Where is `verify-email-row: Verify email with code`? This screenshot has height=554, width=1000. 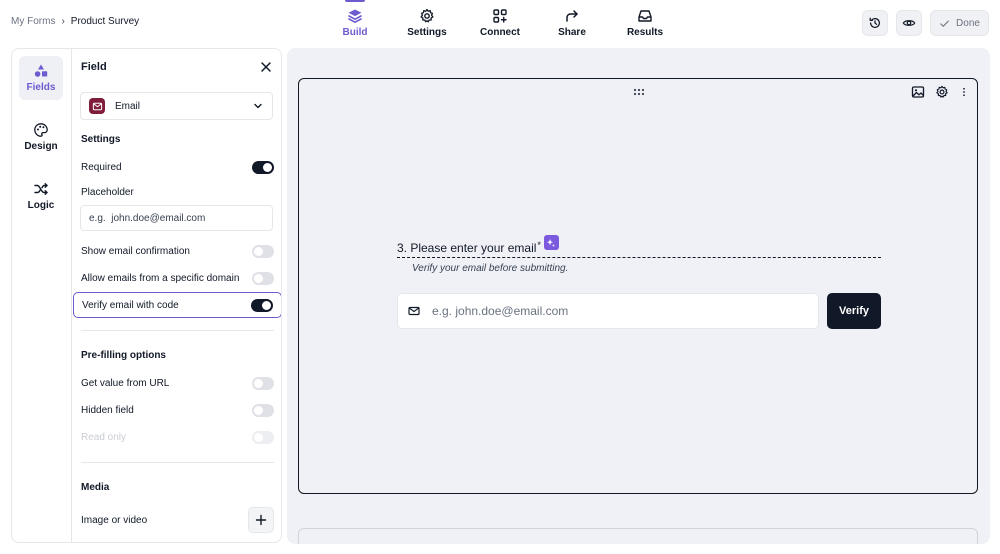 verify-email-row: Verify email with code is located at coordinates (177, 305).